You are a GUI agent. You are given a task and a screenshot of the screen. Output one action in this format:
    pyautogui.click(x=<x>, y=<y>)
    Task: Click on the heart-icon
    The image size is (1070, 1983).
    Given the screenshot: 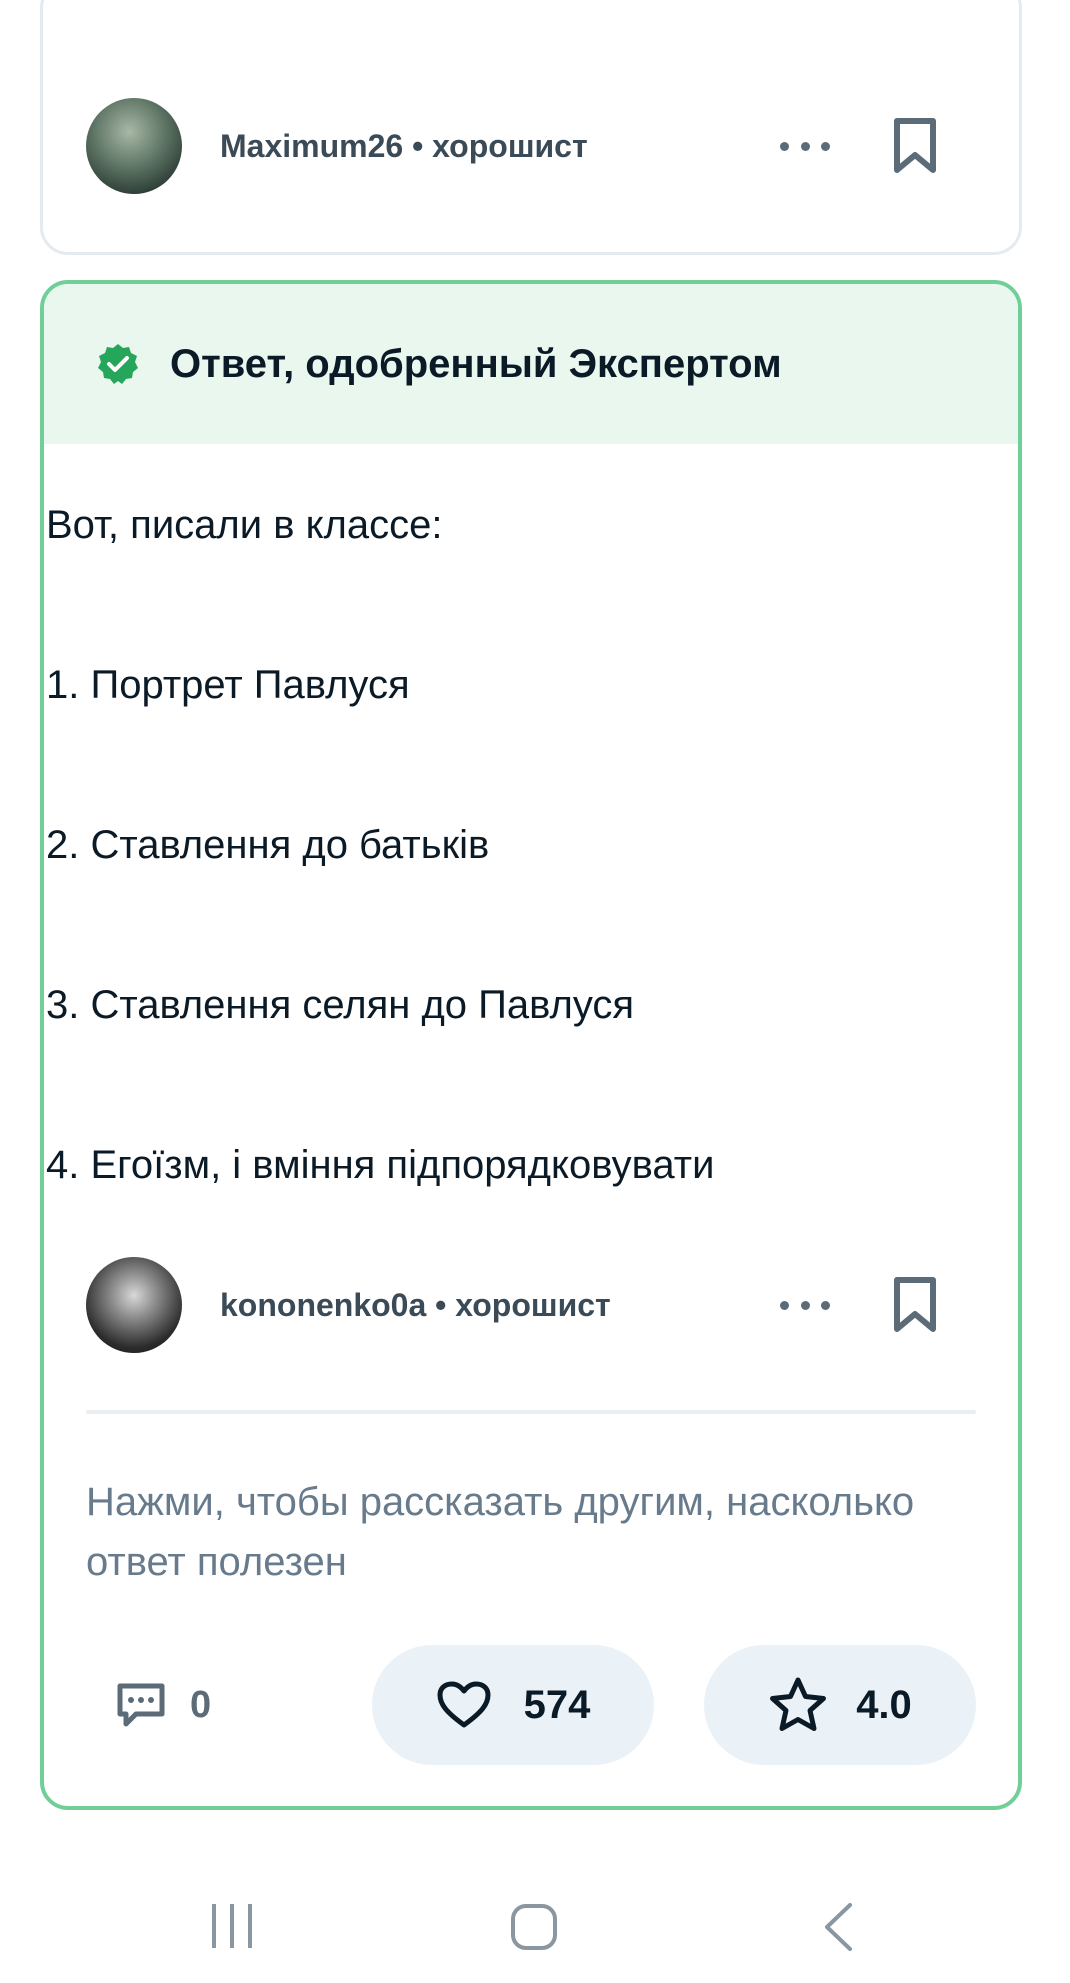 What is the action you would take?
    pyautogui.click(x=464, y=1704)
    